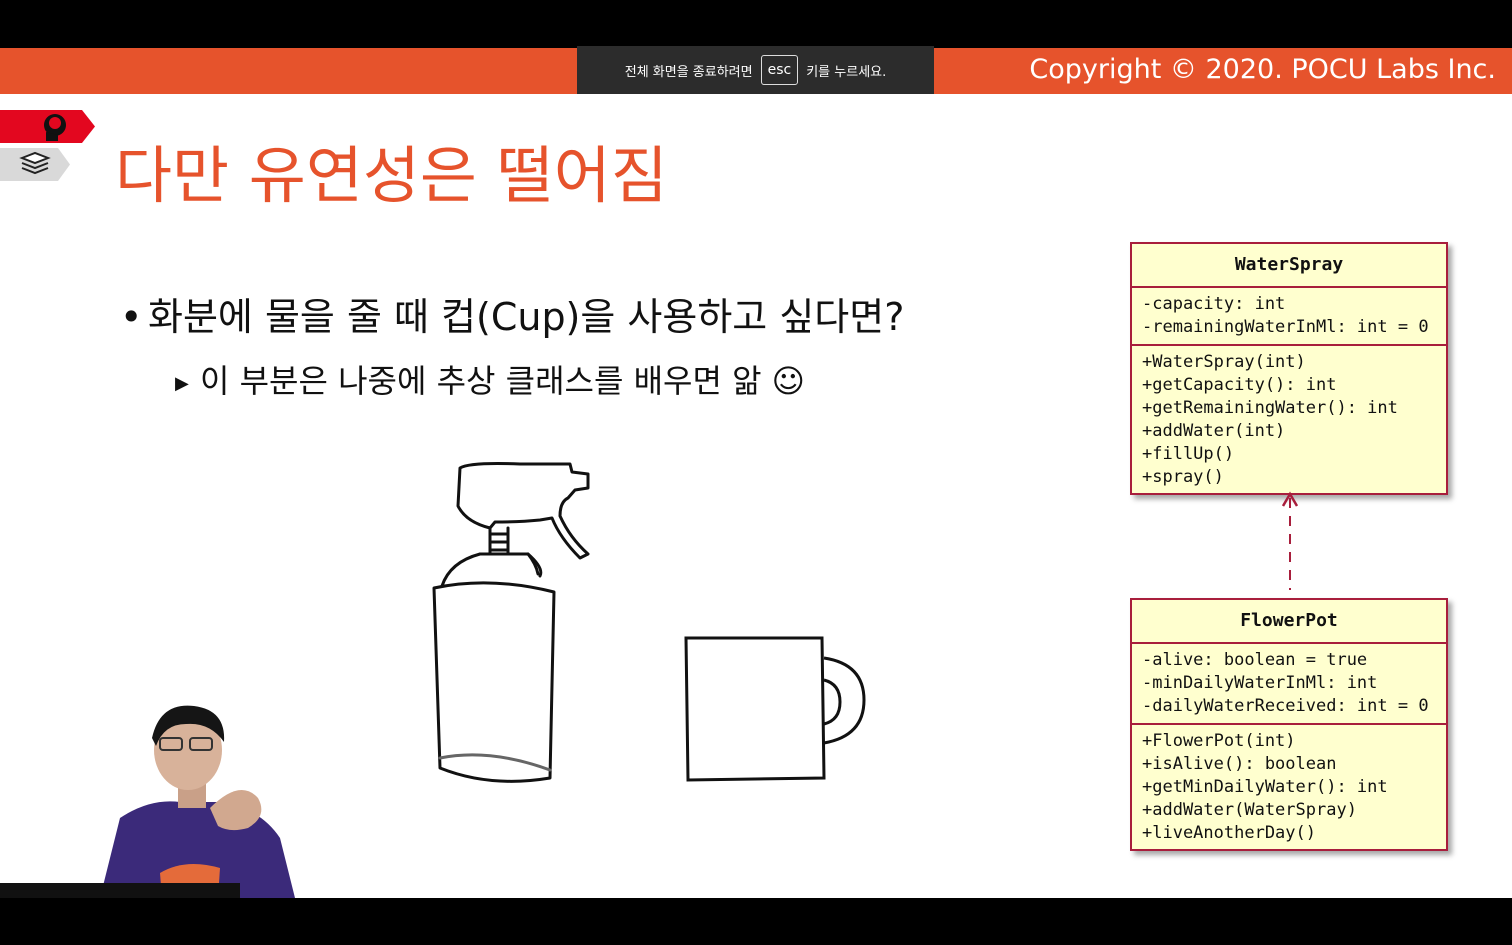  I want to click on triangle-right-icon: ▶, so click(182, 383).